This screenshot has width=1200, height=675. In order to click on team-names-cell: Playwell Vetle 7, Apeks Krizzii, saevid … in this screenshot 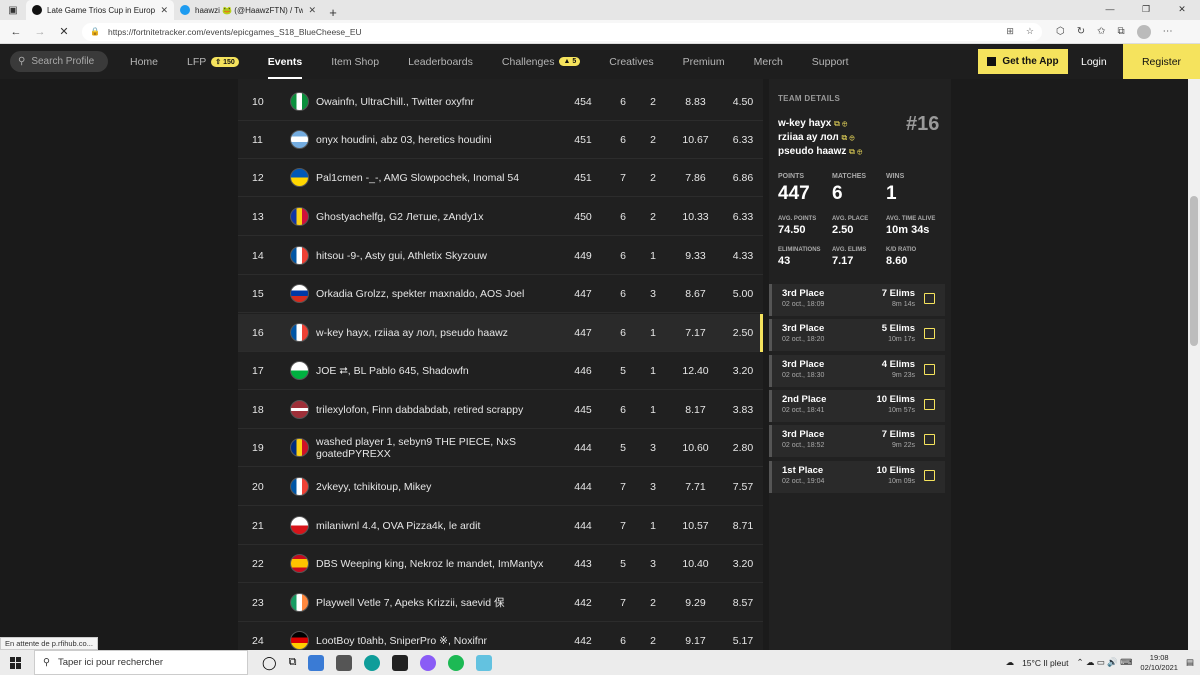, I will do `click(437, 603)`.